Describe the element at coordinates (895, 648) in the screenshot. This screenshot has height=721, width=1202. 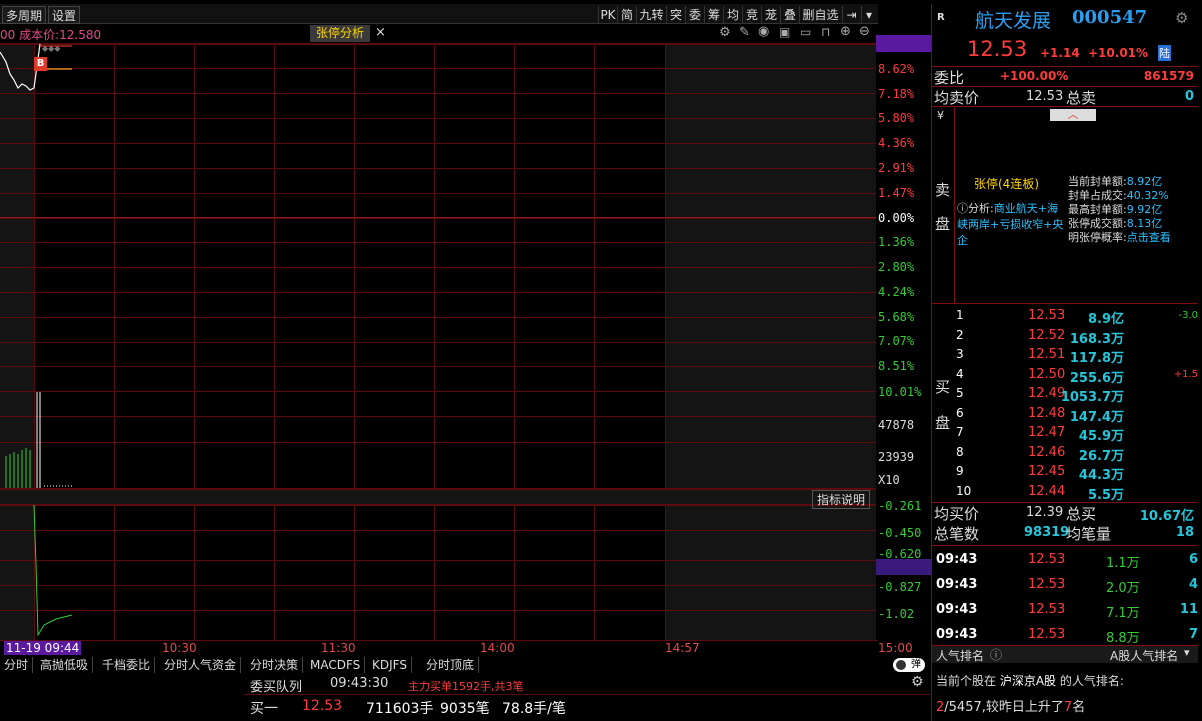
I see `time-label: 15:00` at that location.